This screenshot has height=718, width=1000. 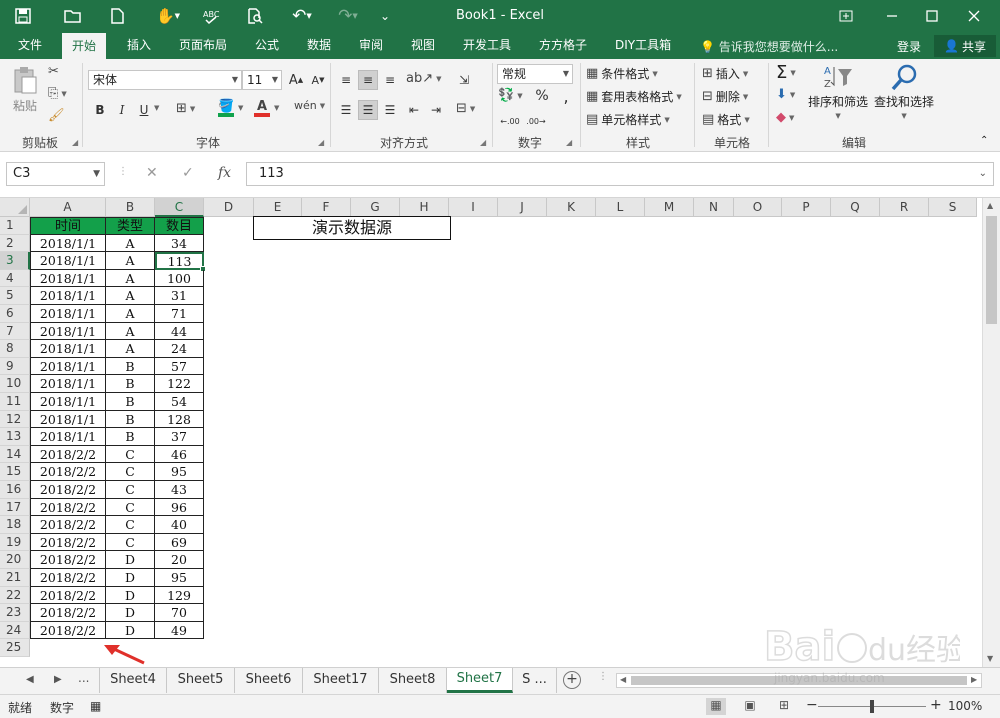 What do you see at coordinates (156, 108) in the screenshot?
I see `underline-dropdown-icon: ▼` at bounding box center [156, 108].